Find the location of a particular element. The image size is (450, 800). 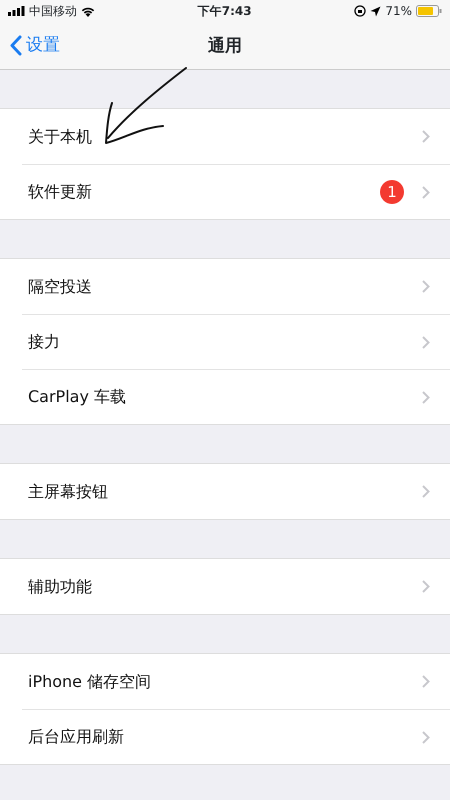

wifi-icon is located at coordinates (88, 11).